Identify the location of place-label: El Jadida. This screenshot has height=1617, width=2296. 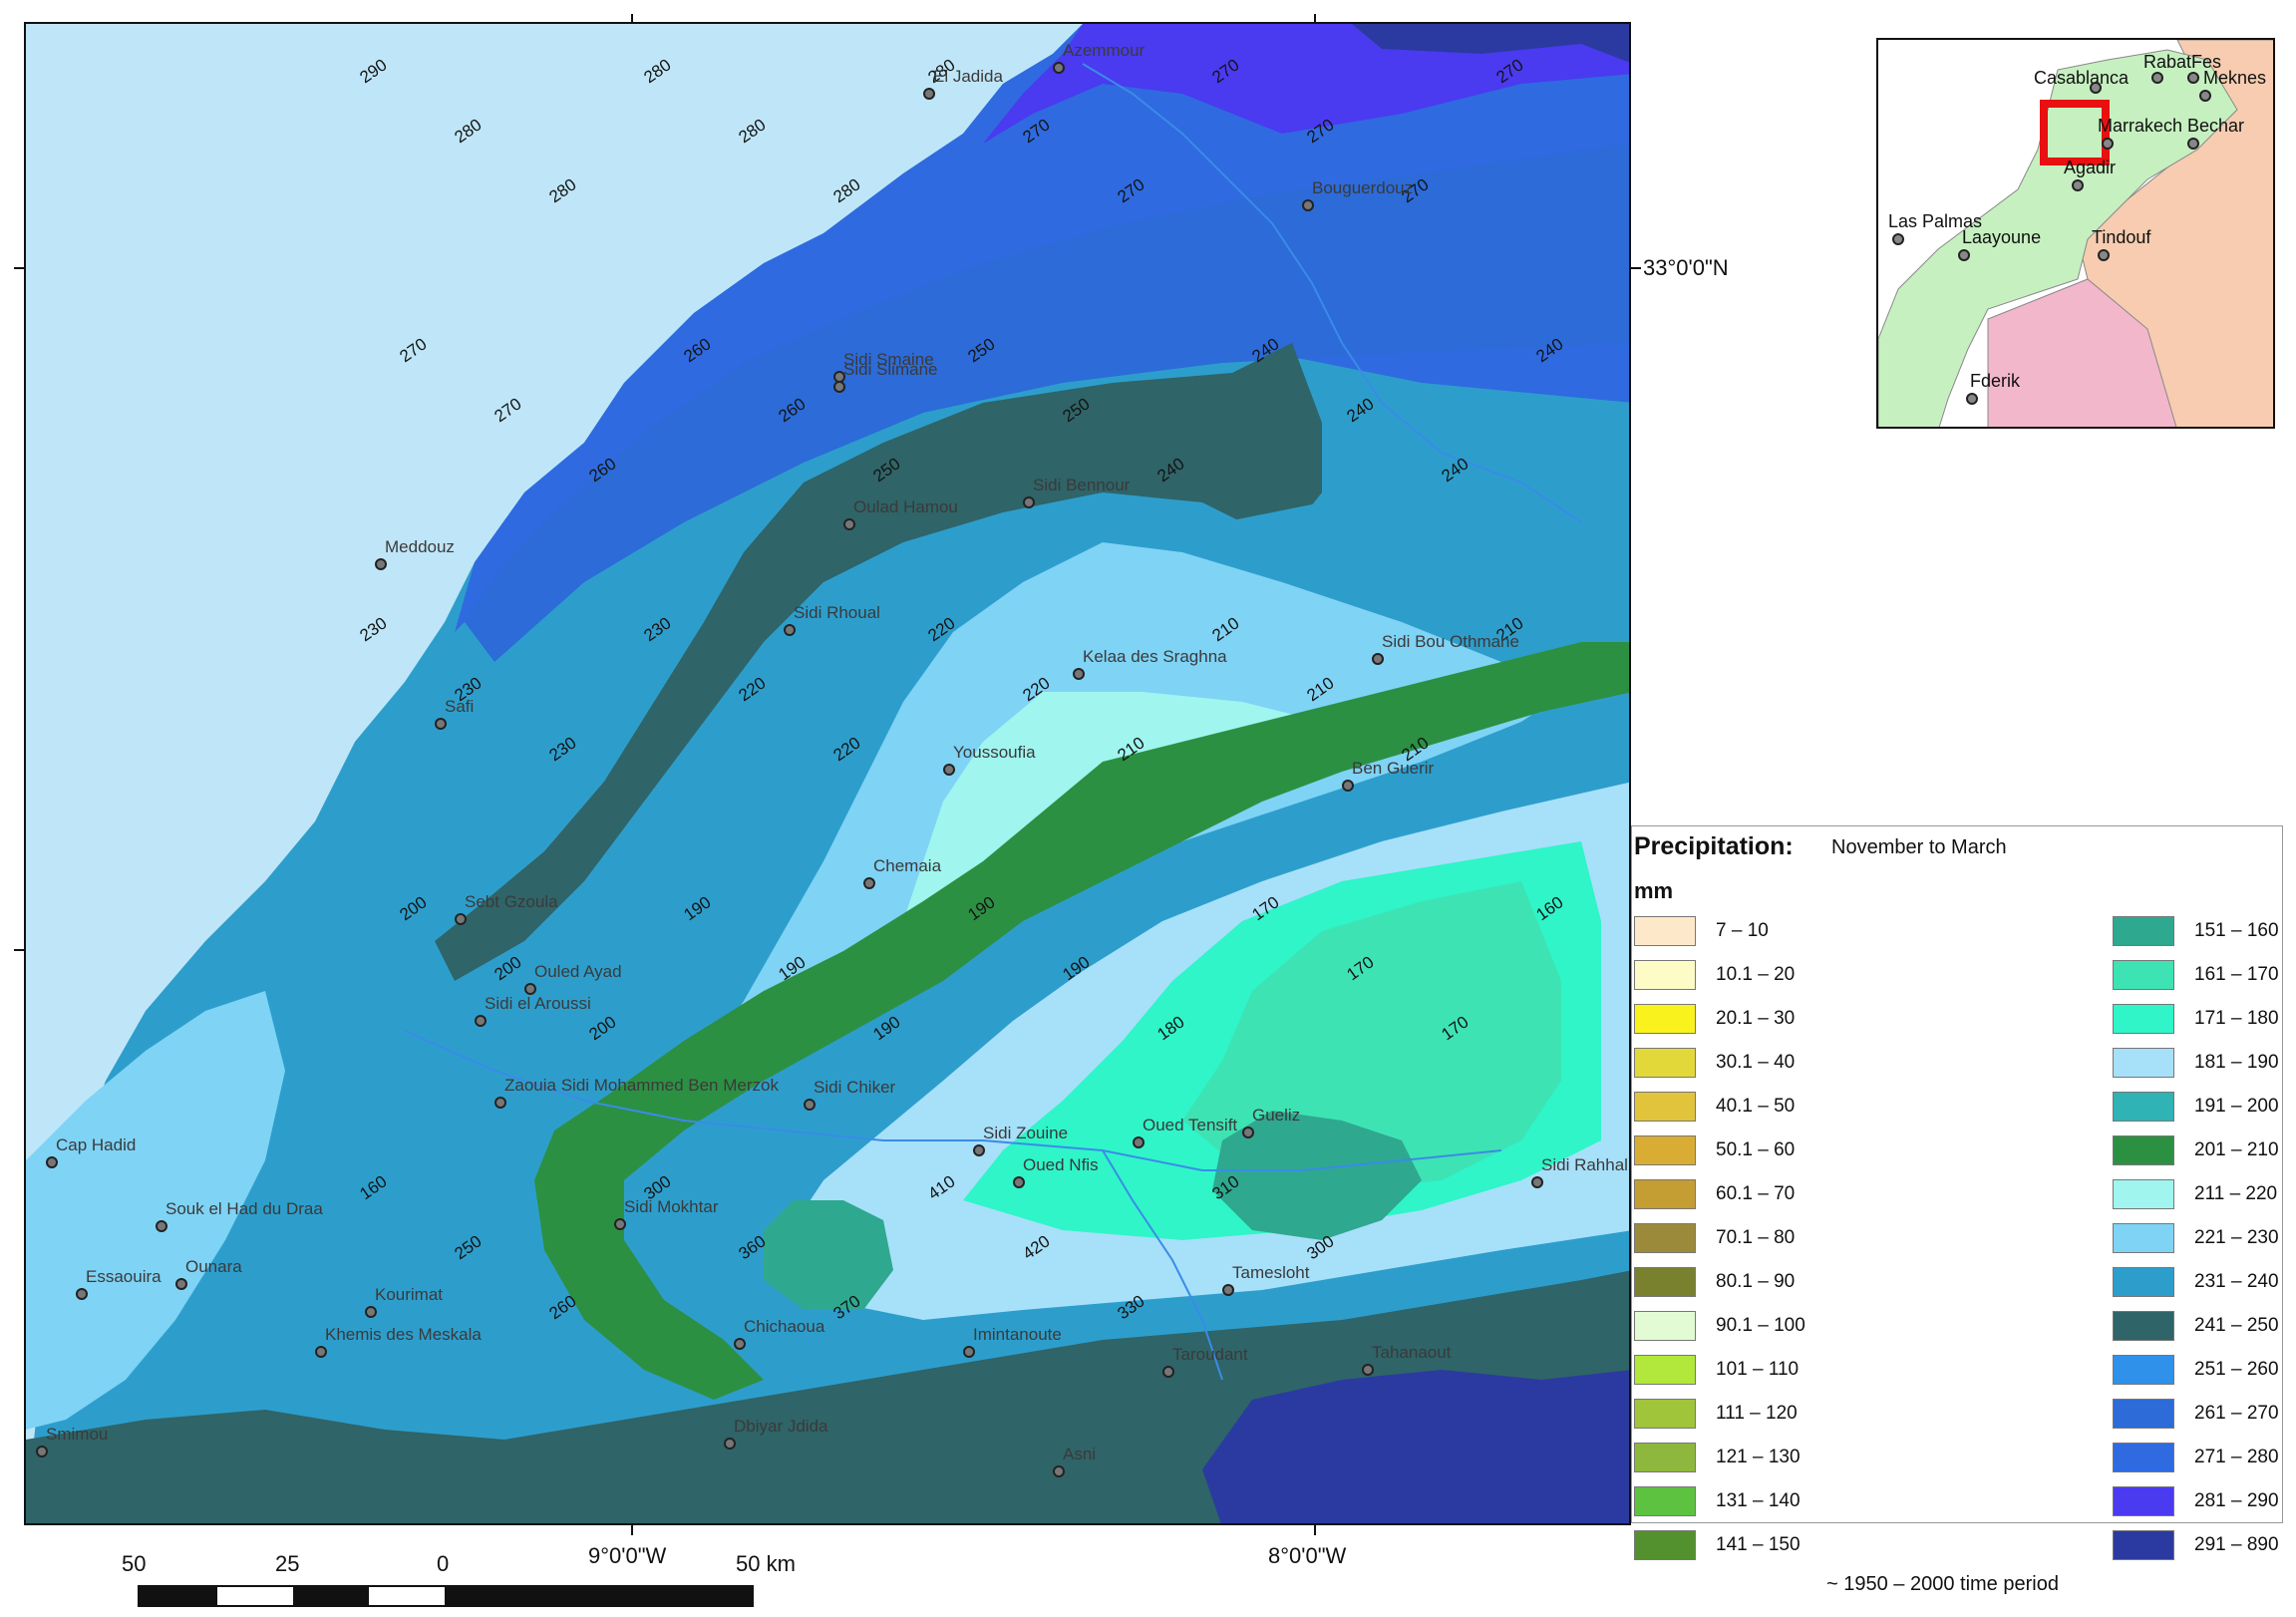
(968, 76).